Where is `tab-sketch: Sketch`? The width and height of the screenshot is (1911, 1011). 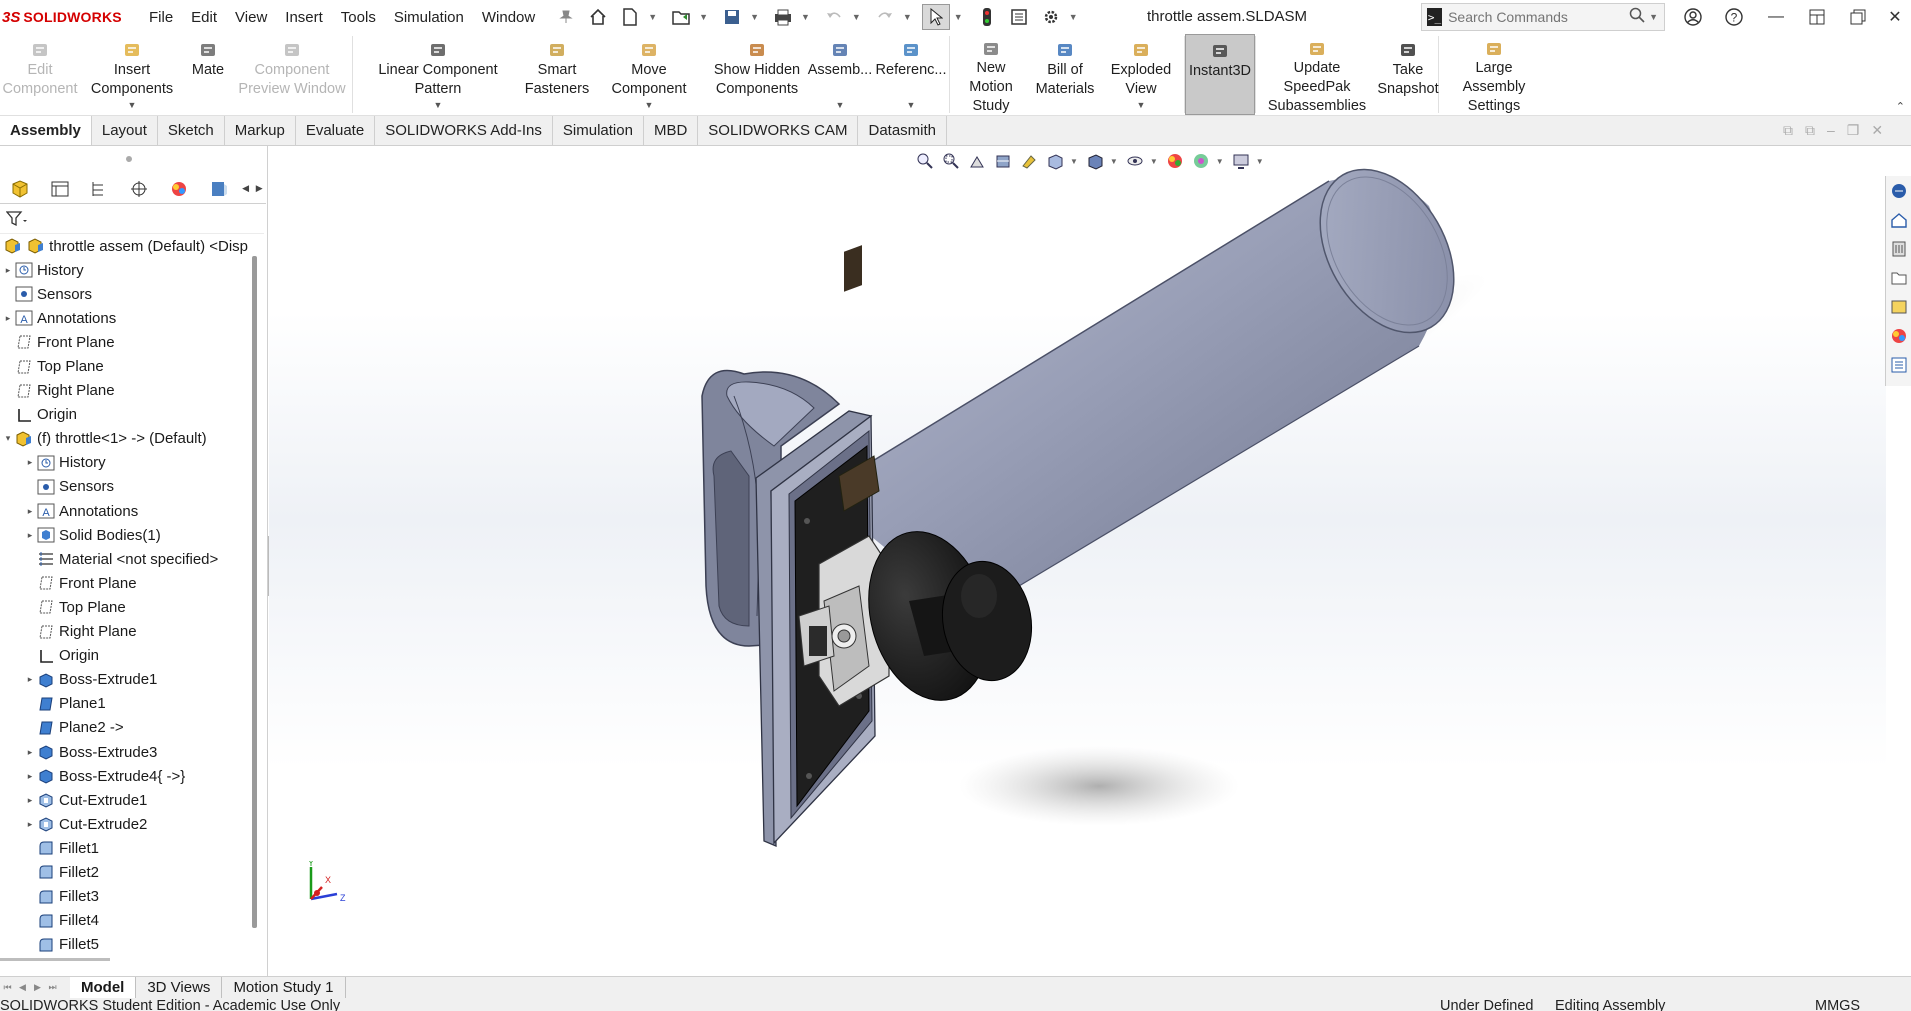 tab-sketch: Sketch is located at coordinates (191, 130).